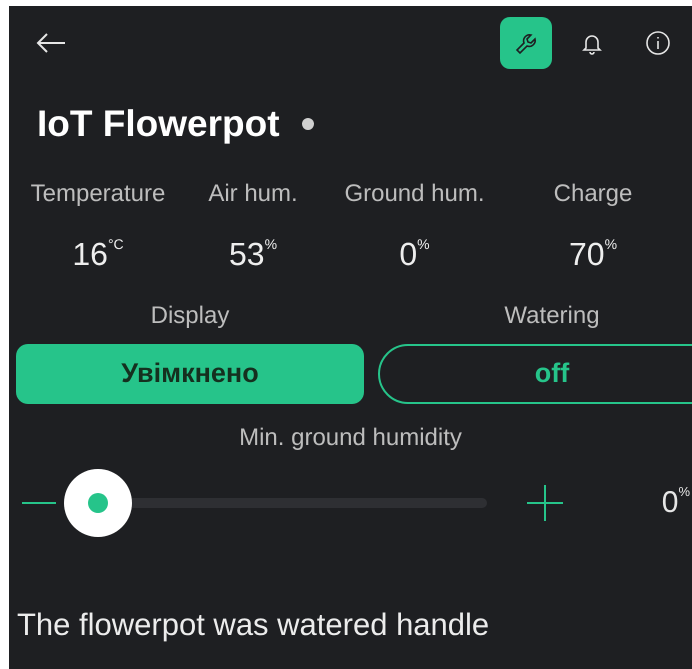  What do you see at coordinates (116, 244) in the screenshot?
I see `unit-label: °C` at bounding box center [116, 244].